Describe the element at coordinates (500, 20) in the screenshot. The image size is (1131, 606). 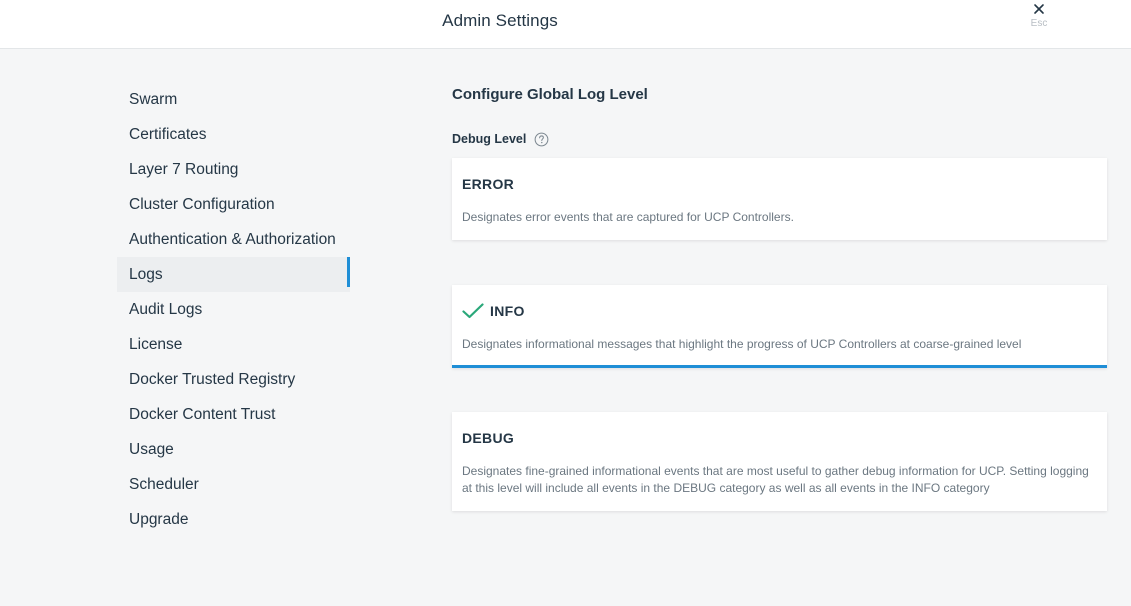
I see `page-title: Admin Settings` at that location.